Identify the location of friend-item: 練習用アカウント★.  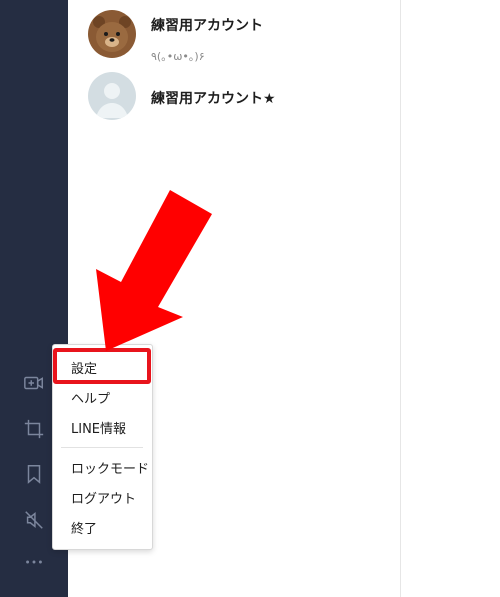
(238, 97).